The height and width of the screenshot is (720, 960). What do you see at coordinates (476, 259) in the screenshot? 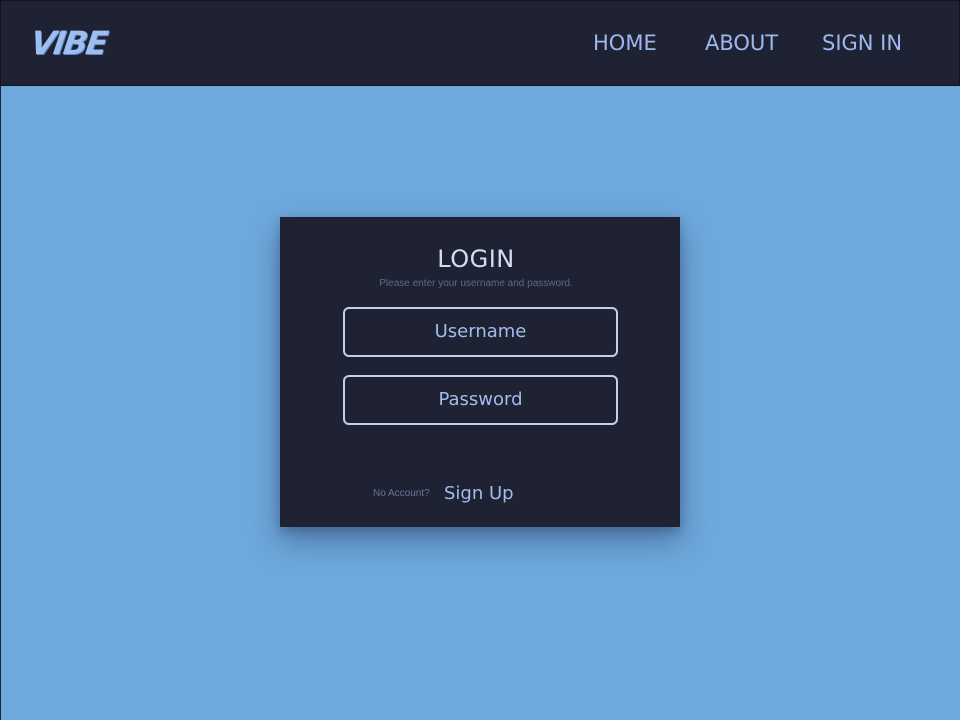
I see `login-title: LOGIN` at bounding box center [476, 259].